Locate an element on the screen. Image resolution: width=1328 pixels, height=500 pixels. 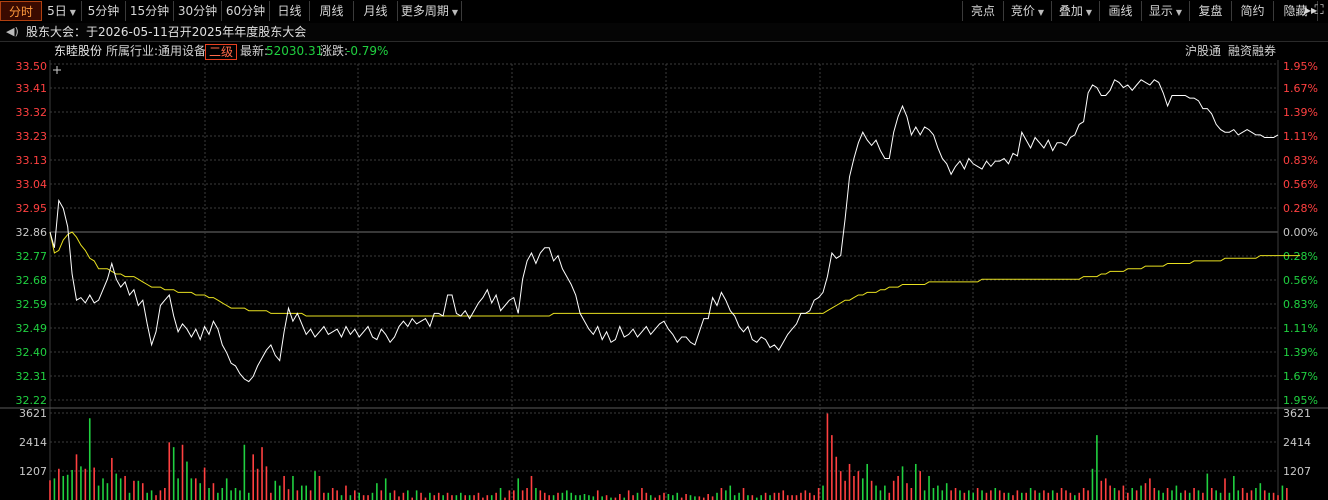
price-tick-label: 32.95 is located at coordinates (32, 208).